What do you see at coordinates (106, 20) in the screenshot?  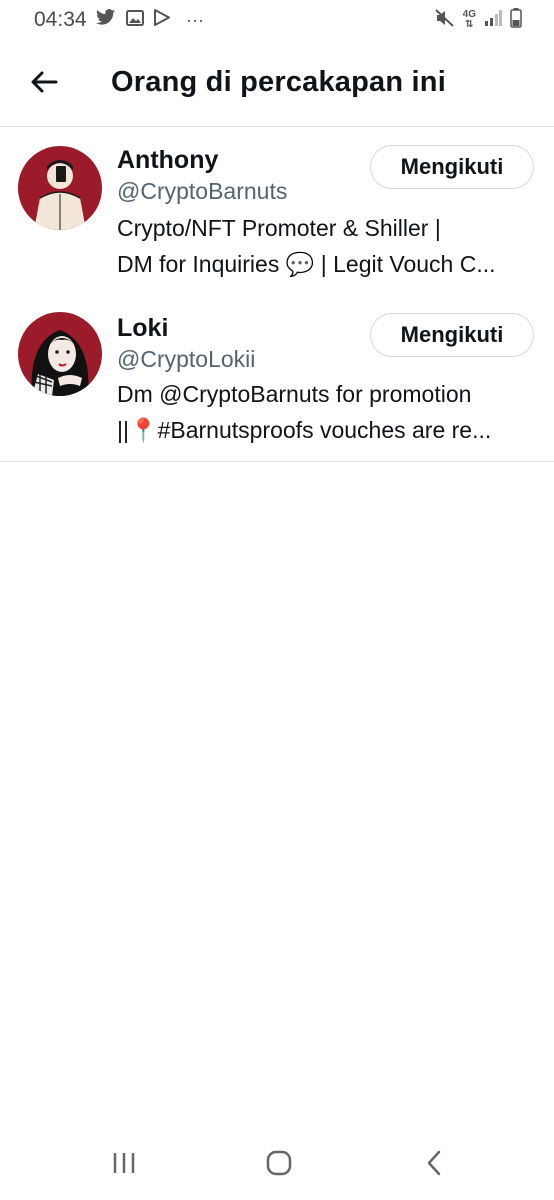 I see `twitter-bird-icon` at bounding box center [106, 20].